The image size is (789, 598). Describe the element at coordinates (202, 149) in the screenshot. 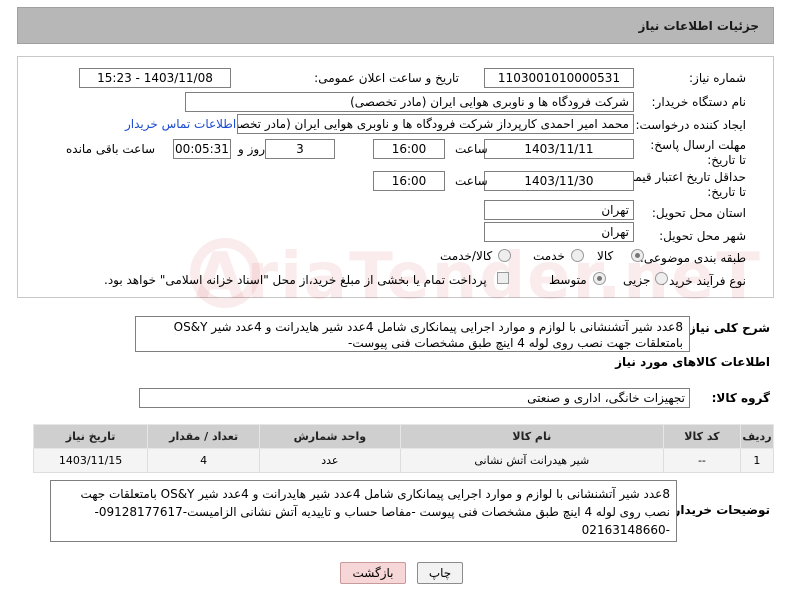

I see `remaining-time-field: 00:05:31` at that location.